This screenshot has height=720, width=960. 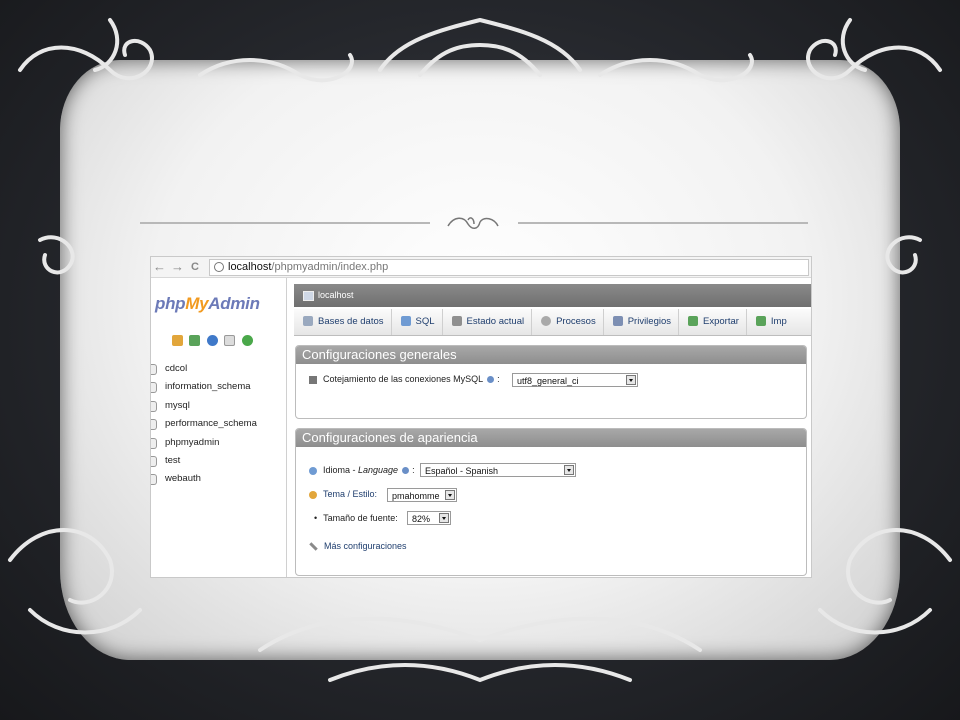 What do you see at coordinates (177, 267) in the screenshot?
I see `forward-button: →` at bounding box center [177, 267].